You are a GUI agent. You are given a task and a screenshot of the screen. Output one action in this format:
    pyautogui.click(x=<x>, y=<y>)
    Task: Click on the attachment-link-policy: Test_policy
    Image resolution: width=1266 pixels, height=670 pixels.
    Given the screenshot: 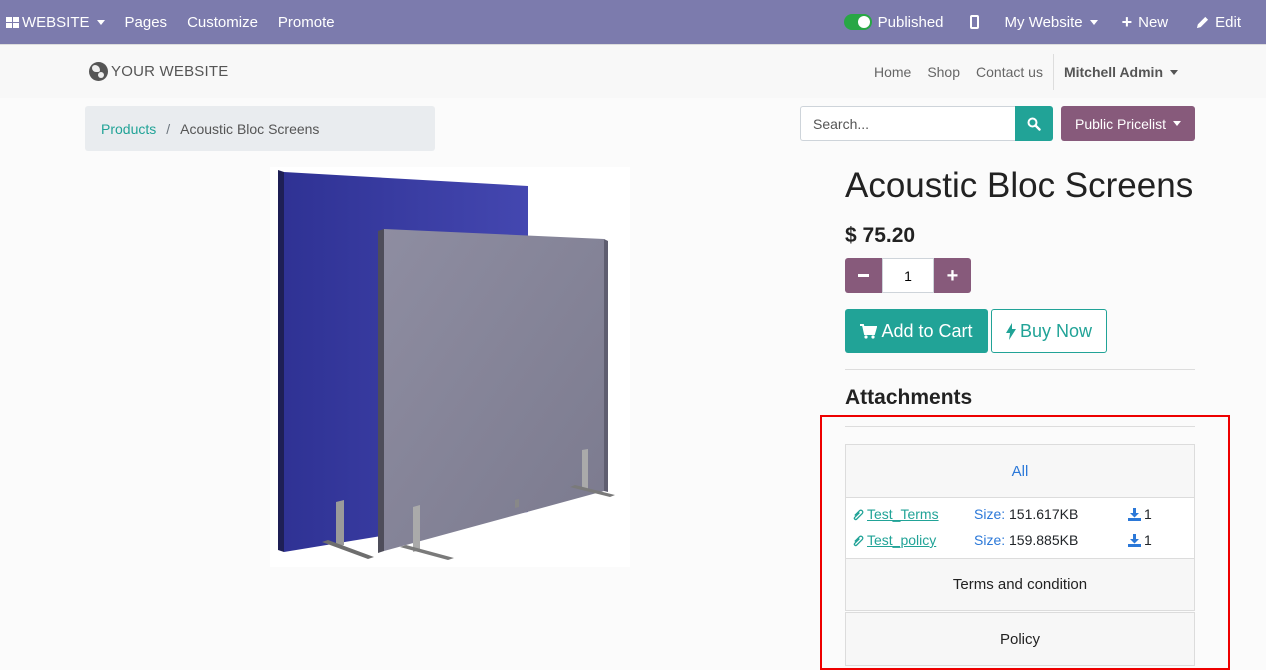 What is the action you would take?
    pyautogui.click(x=894, y=540)
    